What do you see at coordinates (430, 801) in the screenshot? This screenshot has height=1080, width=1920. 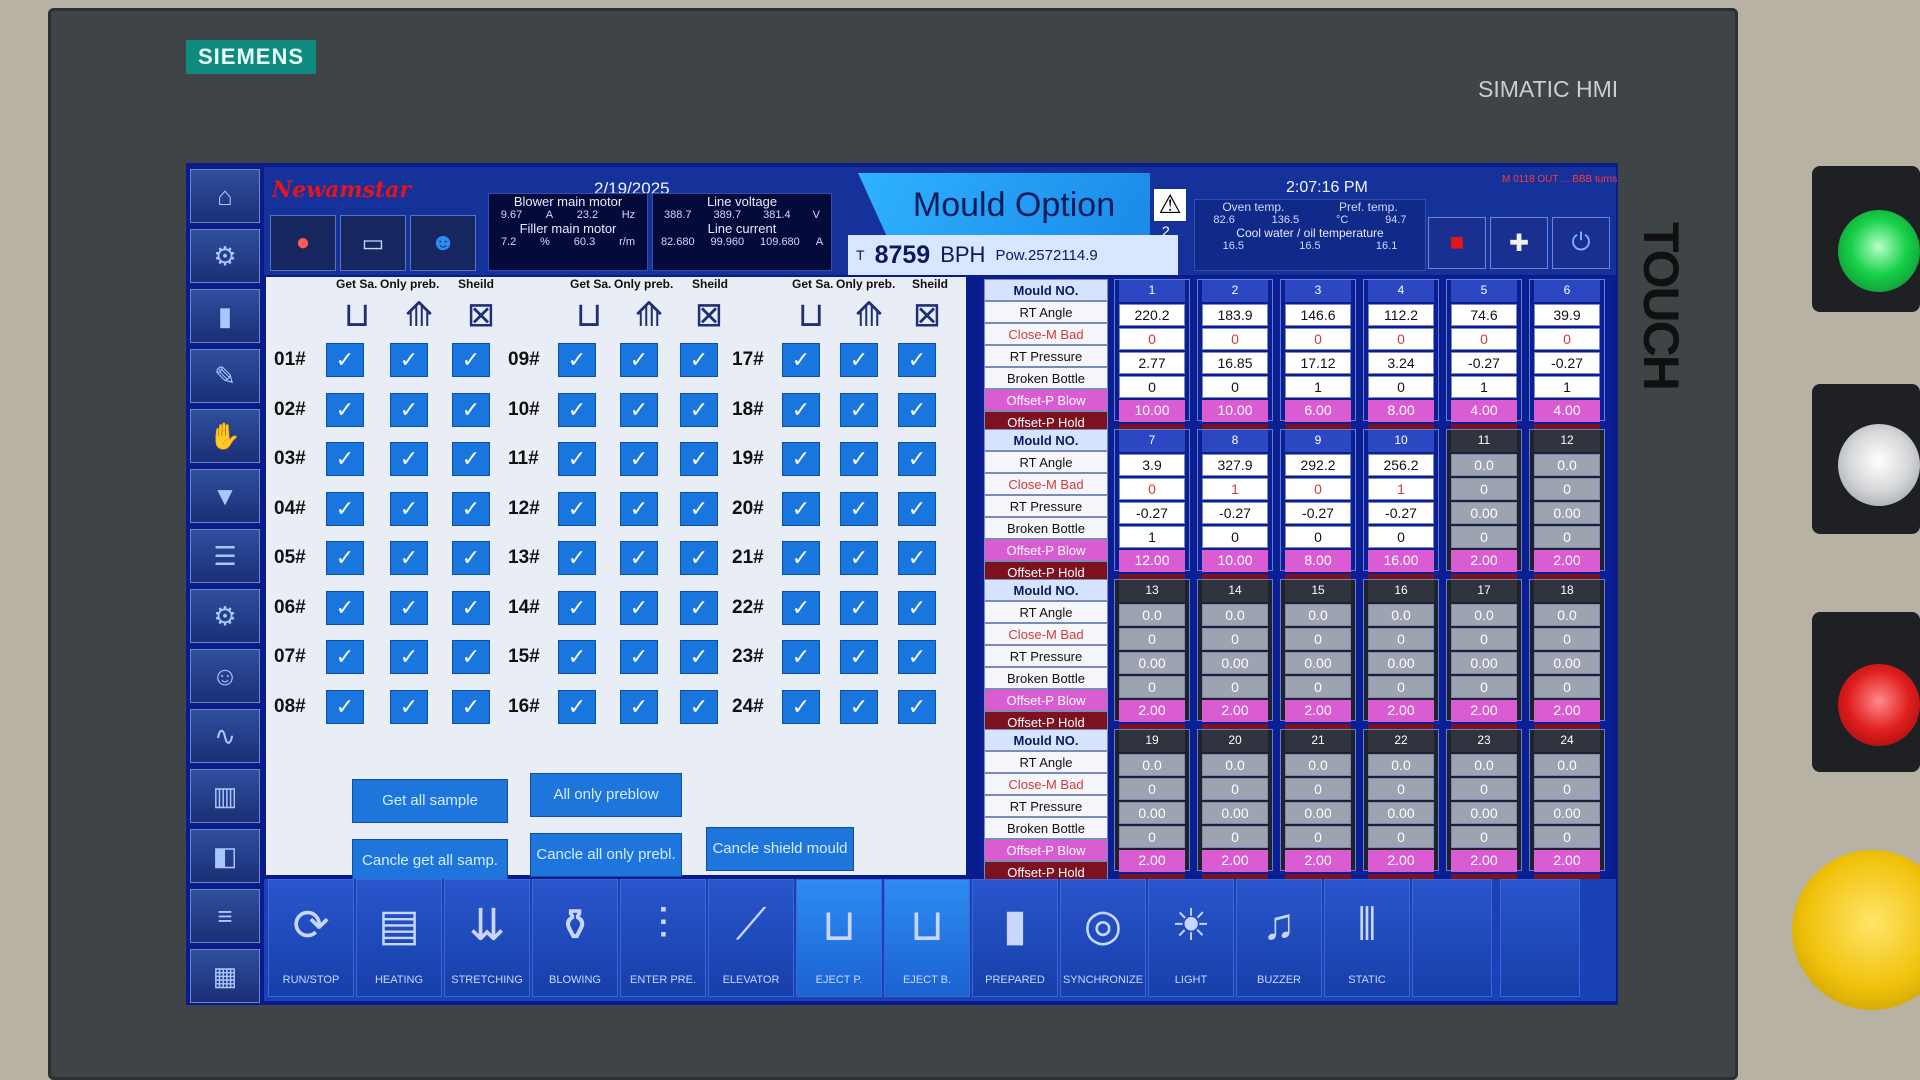 I see `get-all-sample-button: Get all sample` at bounding box center [430, 801].